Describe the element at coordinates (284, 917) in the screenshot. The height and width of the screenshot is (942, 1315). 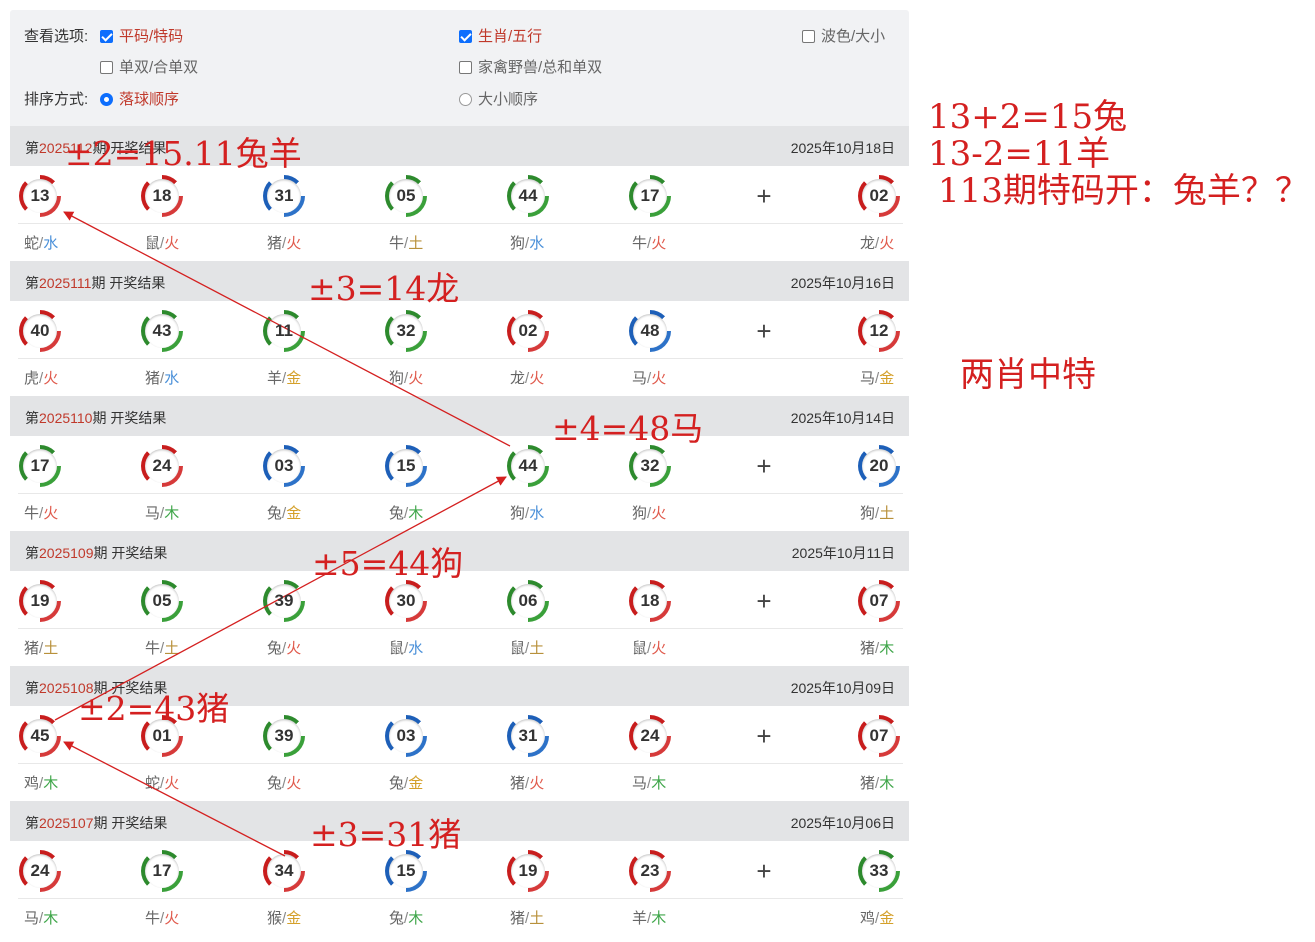
I see `zodiac-element-label: 猴/金` at that location.